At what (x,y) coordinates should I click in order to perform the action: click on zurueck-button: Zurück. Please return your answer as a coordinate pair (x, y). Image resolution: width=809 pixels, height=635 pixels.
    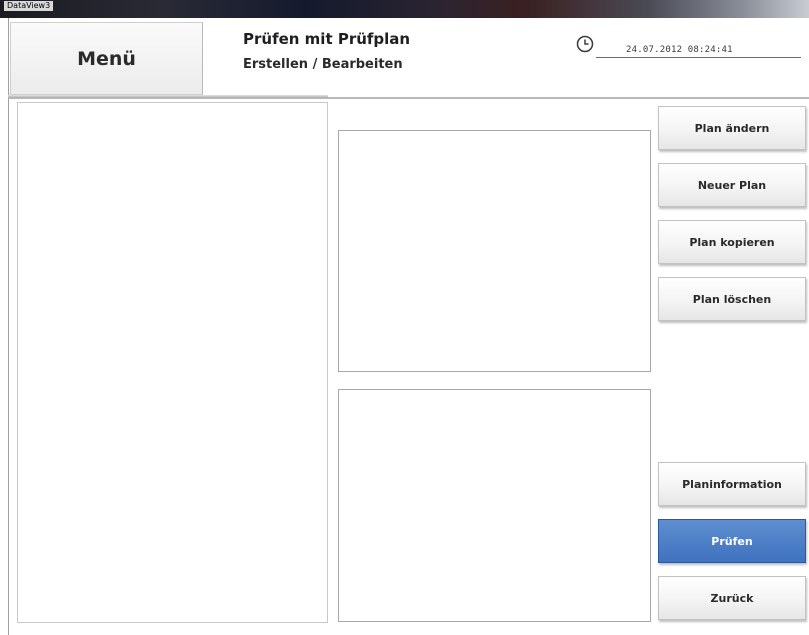
    Looking at the image, I should click on (732, 598).